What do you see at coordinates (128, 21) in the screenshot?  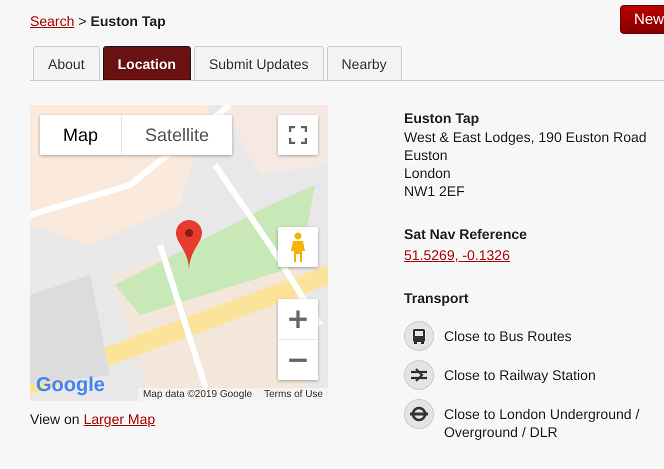 I see `breadcrumb-current: Euston Tap` at bounding box center [128, 21].